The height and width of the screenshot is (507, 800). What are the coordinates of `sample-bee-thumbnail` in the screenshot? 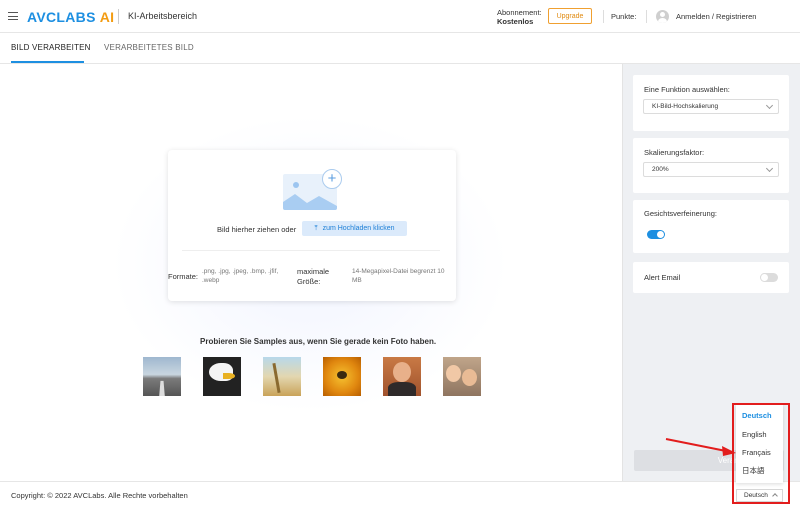 It's located at (342, 376).